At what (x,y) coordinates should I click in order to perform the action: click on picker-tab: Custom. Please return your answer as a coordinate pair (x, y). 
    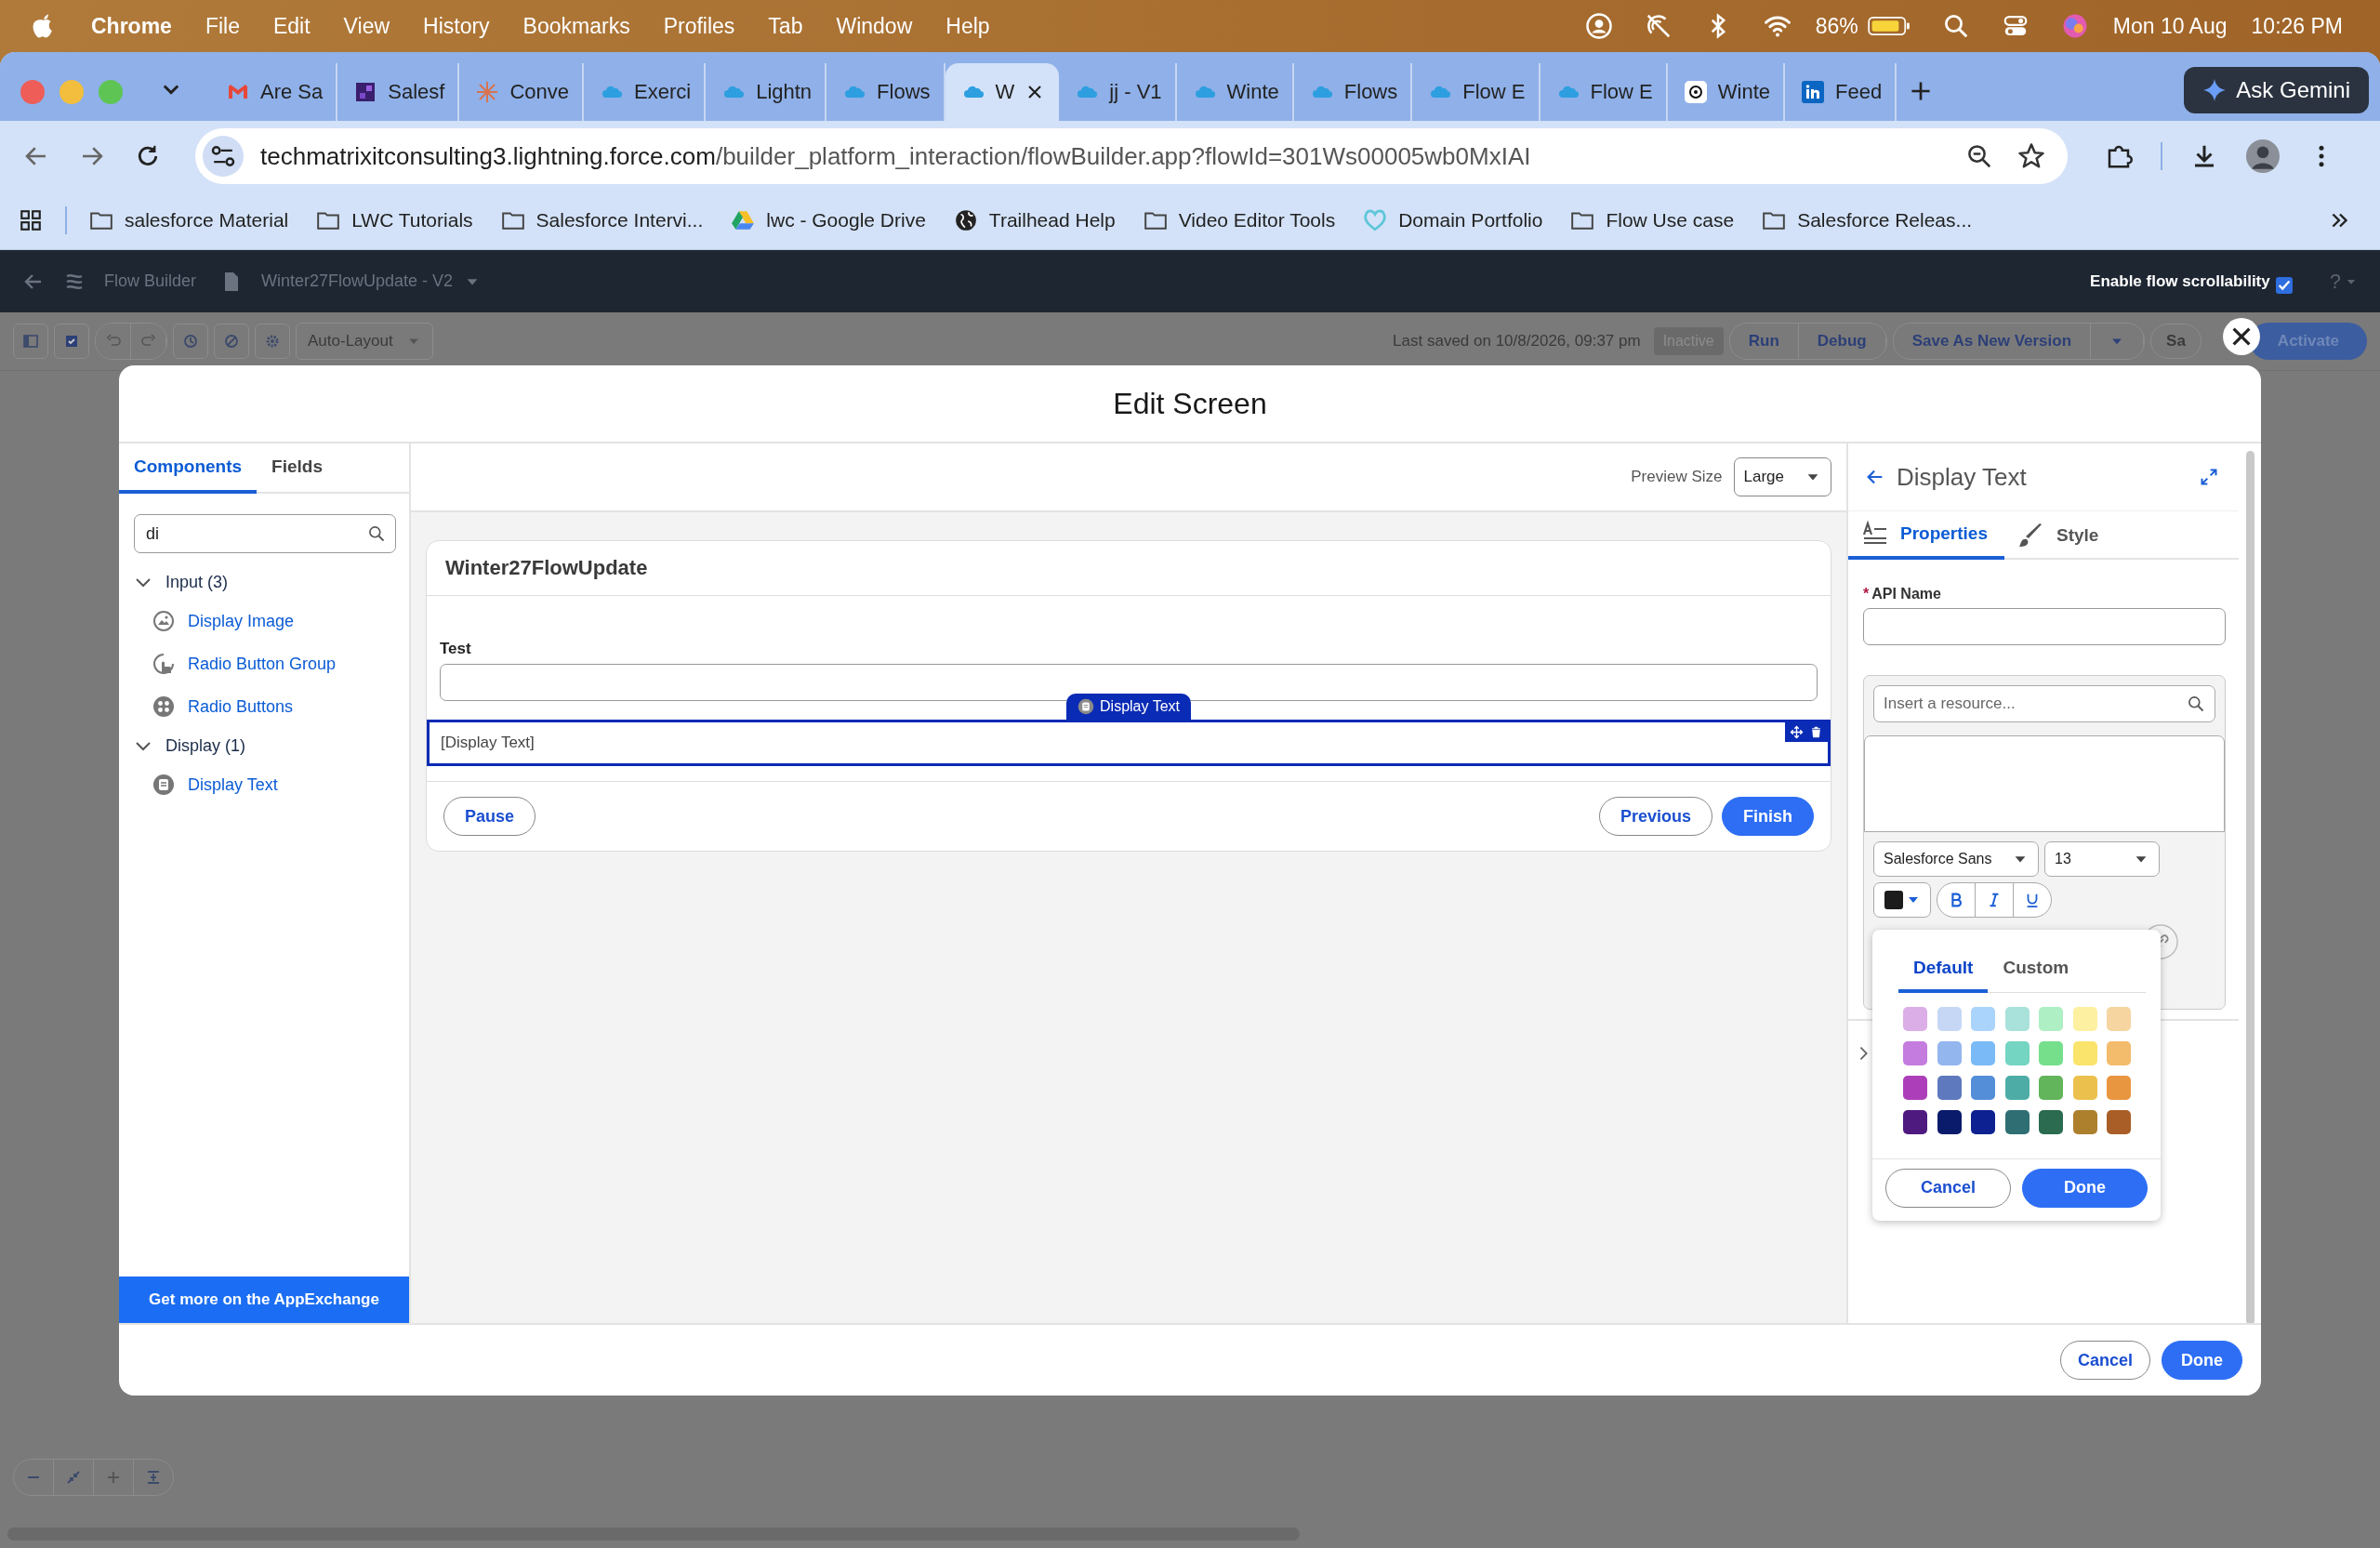
    Looking at the image, I should click on (2036, 975).